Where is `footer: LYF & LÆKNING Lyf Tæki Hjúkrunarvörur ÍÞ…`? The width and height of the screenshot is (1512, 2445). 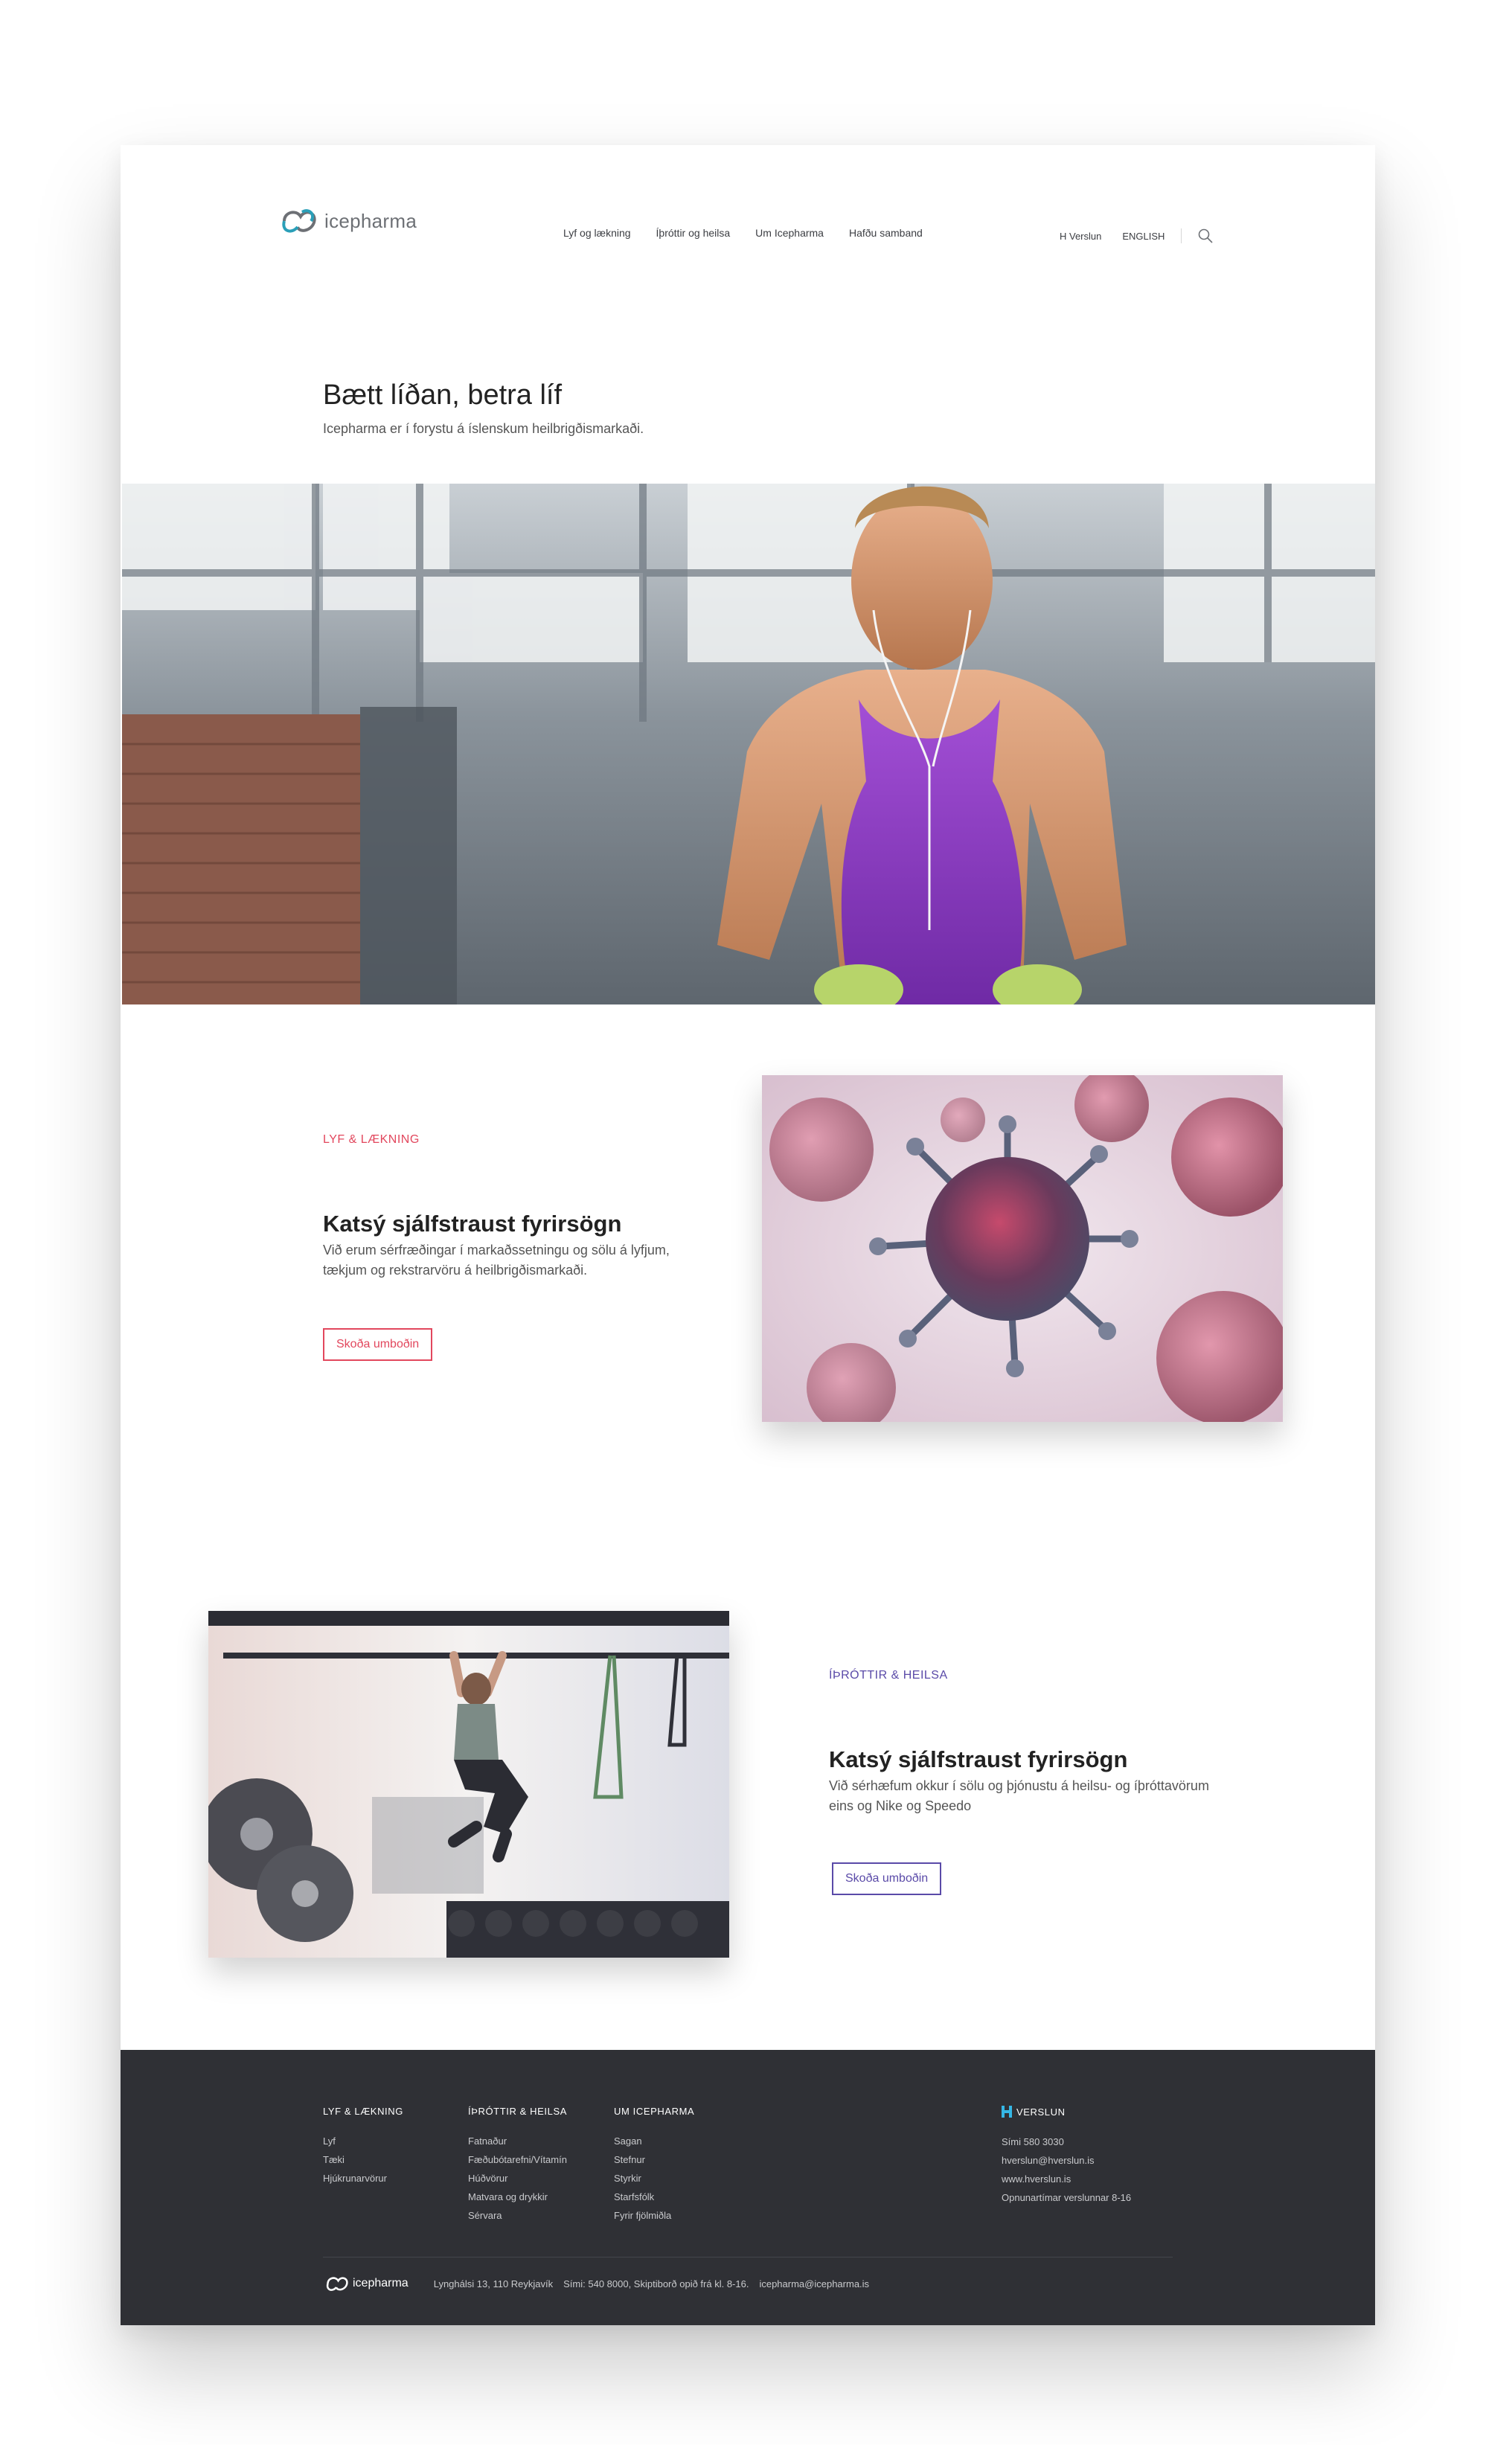
footer: LYF & LÆKNING Lyf Tæki Hjúkrunarvörur ÍÞ… is located at coordinates (748, 2187).